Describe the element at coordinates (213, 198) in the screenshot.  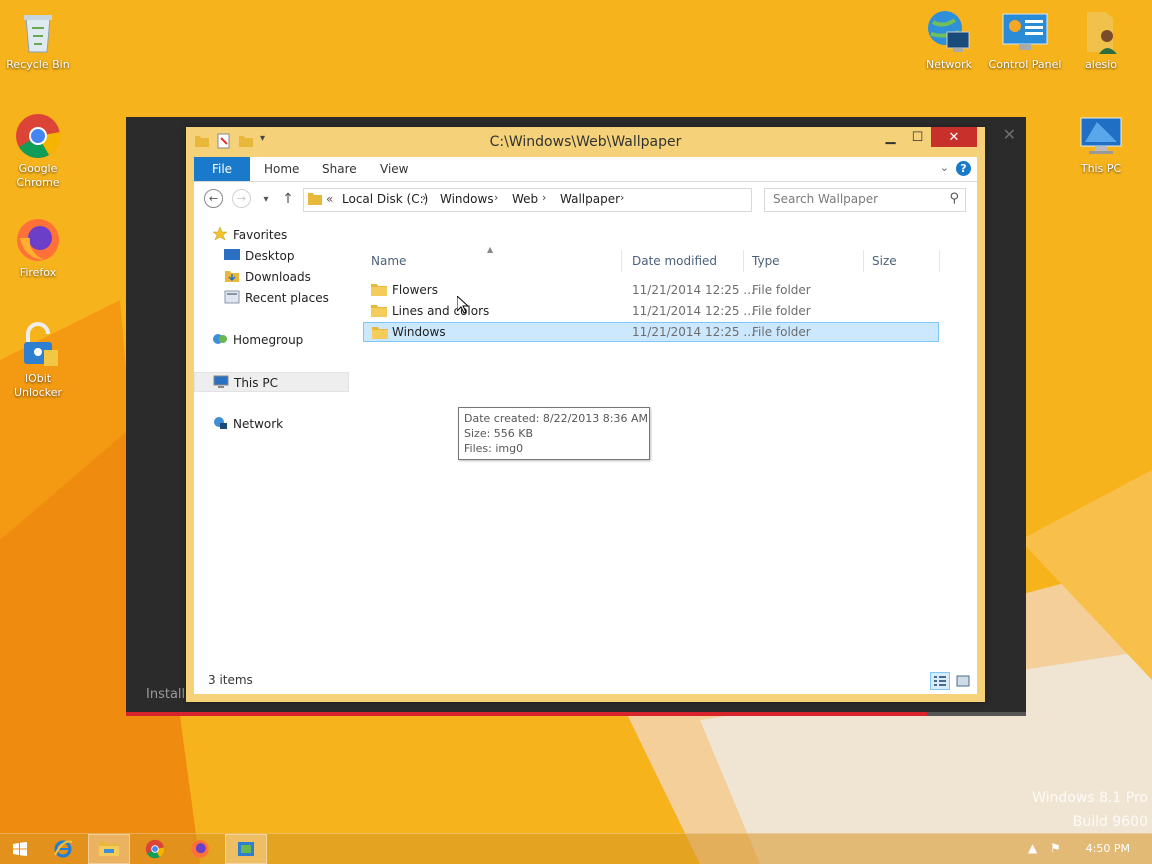
I see `back-button: ←` at that location.